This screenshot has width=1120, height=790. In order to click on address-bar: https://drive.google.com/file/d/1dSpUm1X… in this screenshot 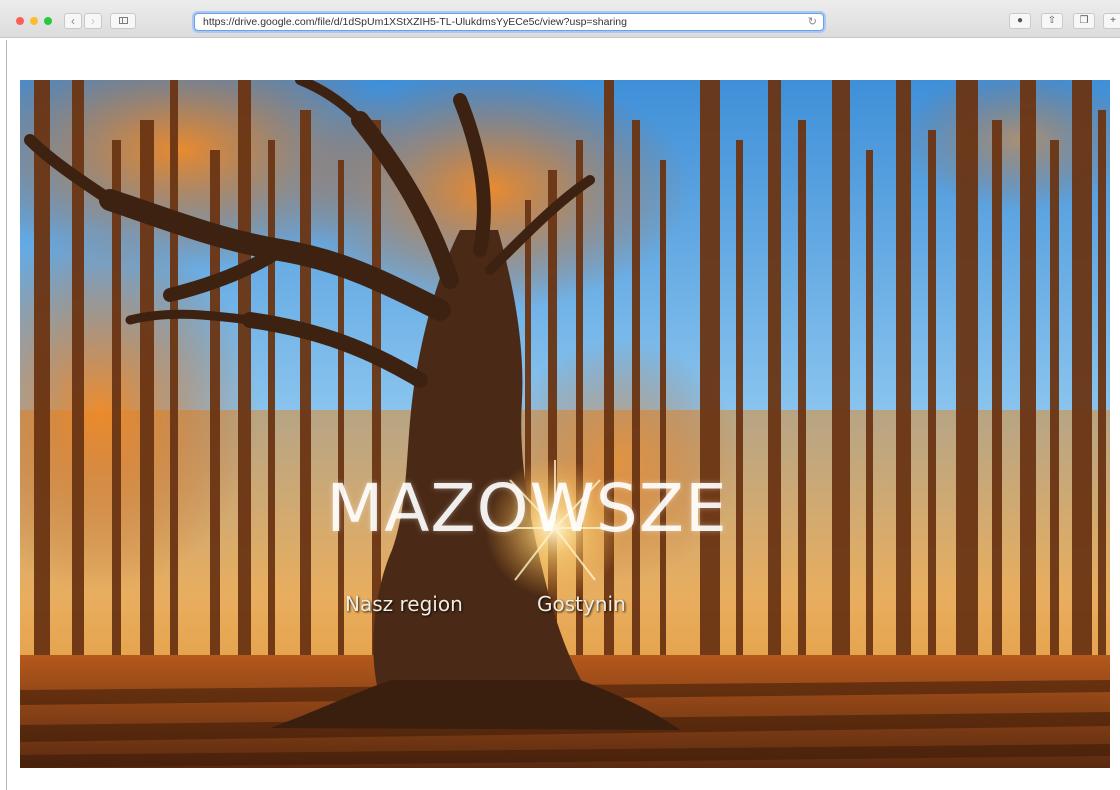, I will do `click(509, 22)`.